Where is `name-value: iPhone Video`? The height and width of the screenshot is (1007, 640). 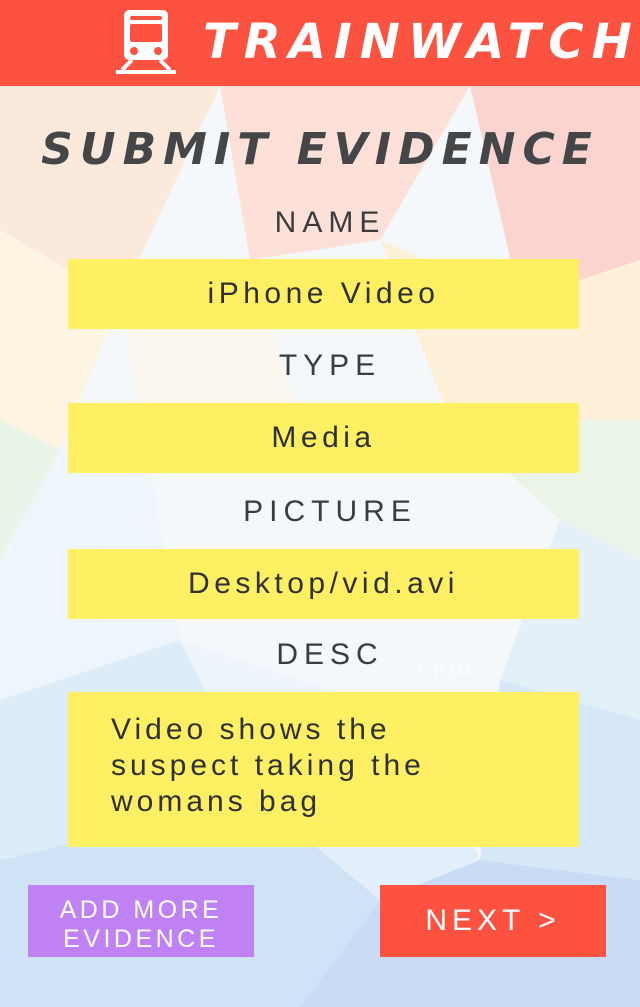 name-value: iPhone Video is located at coordinates (323, 293).